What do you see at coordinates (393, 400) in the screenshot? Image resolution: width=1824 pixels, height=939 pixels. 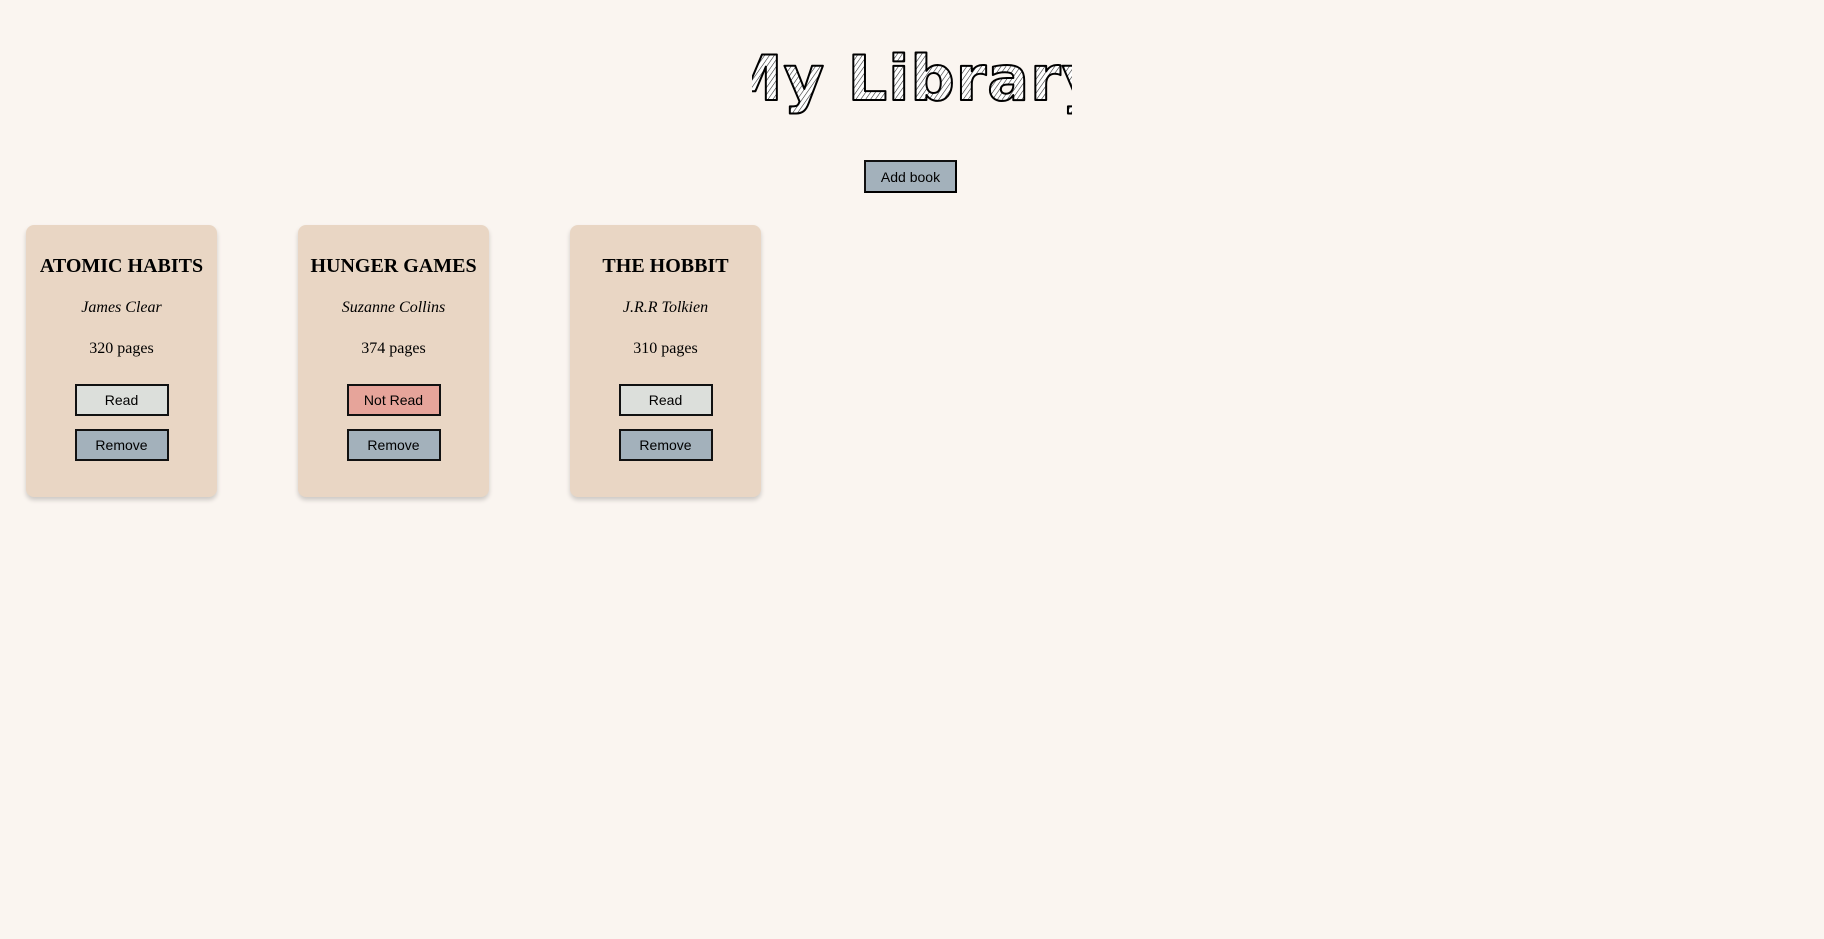 I see `read-status-button: Not Read` at bounding box center [393, 400].